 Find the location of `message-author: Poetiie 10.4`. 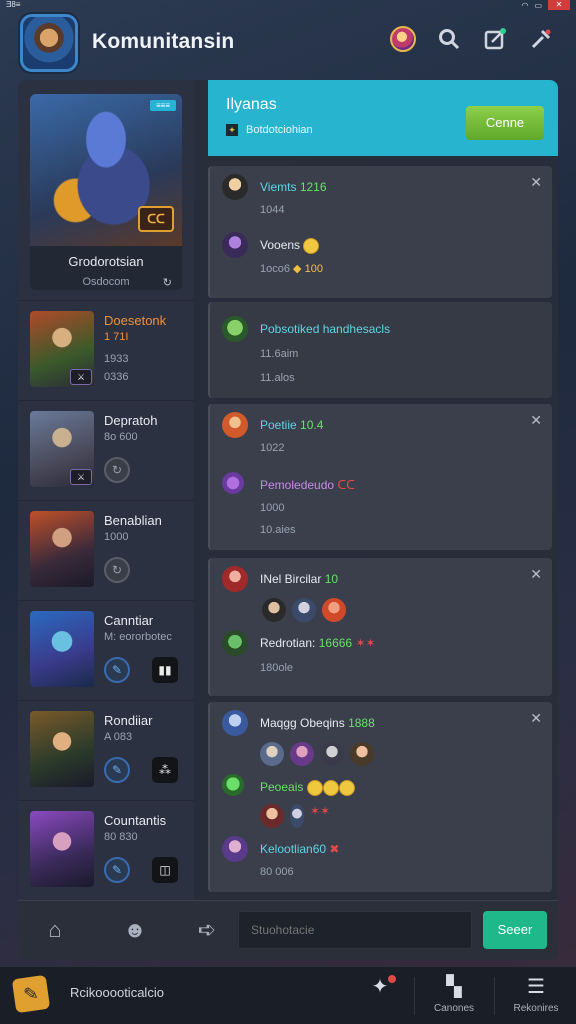

message-author: Poetiie 10.4 is located at coordinates (292, 425).